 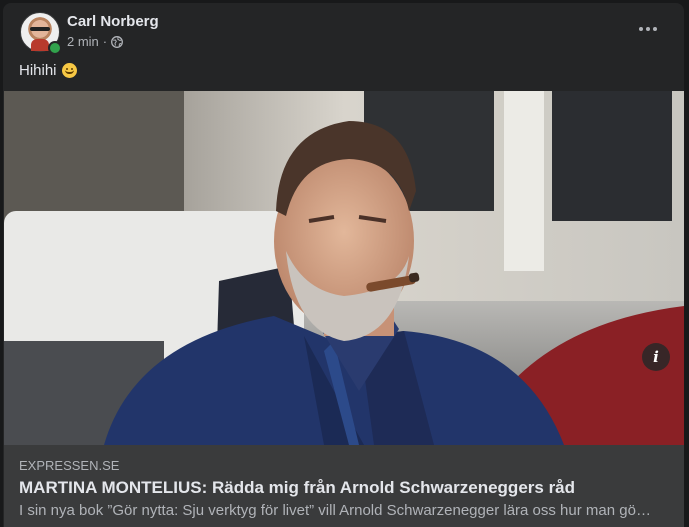 What do you see at coordinates (641, 29) in the screenshot?
I see `more-horizontal-icon` at bounding box center [641, 29].